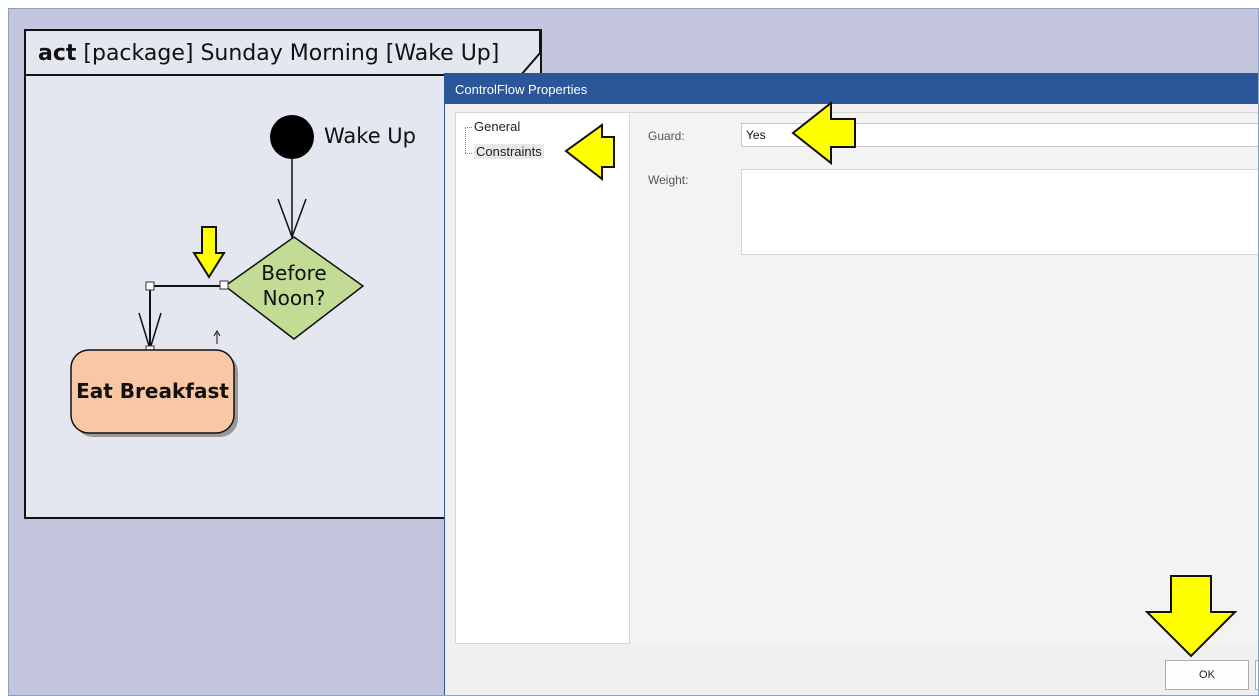 The width and height of the screenshot is (1259, 696). Describe the element at coordinates (1207, 675) in the screenshot. I see `ok-button: OK` at that location.